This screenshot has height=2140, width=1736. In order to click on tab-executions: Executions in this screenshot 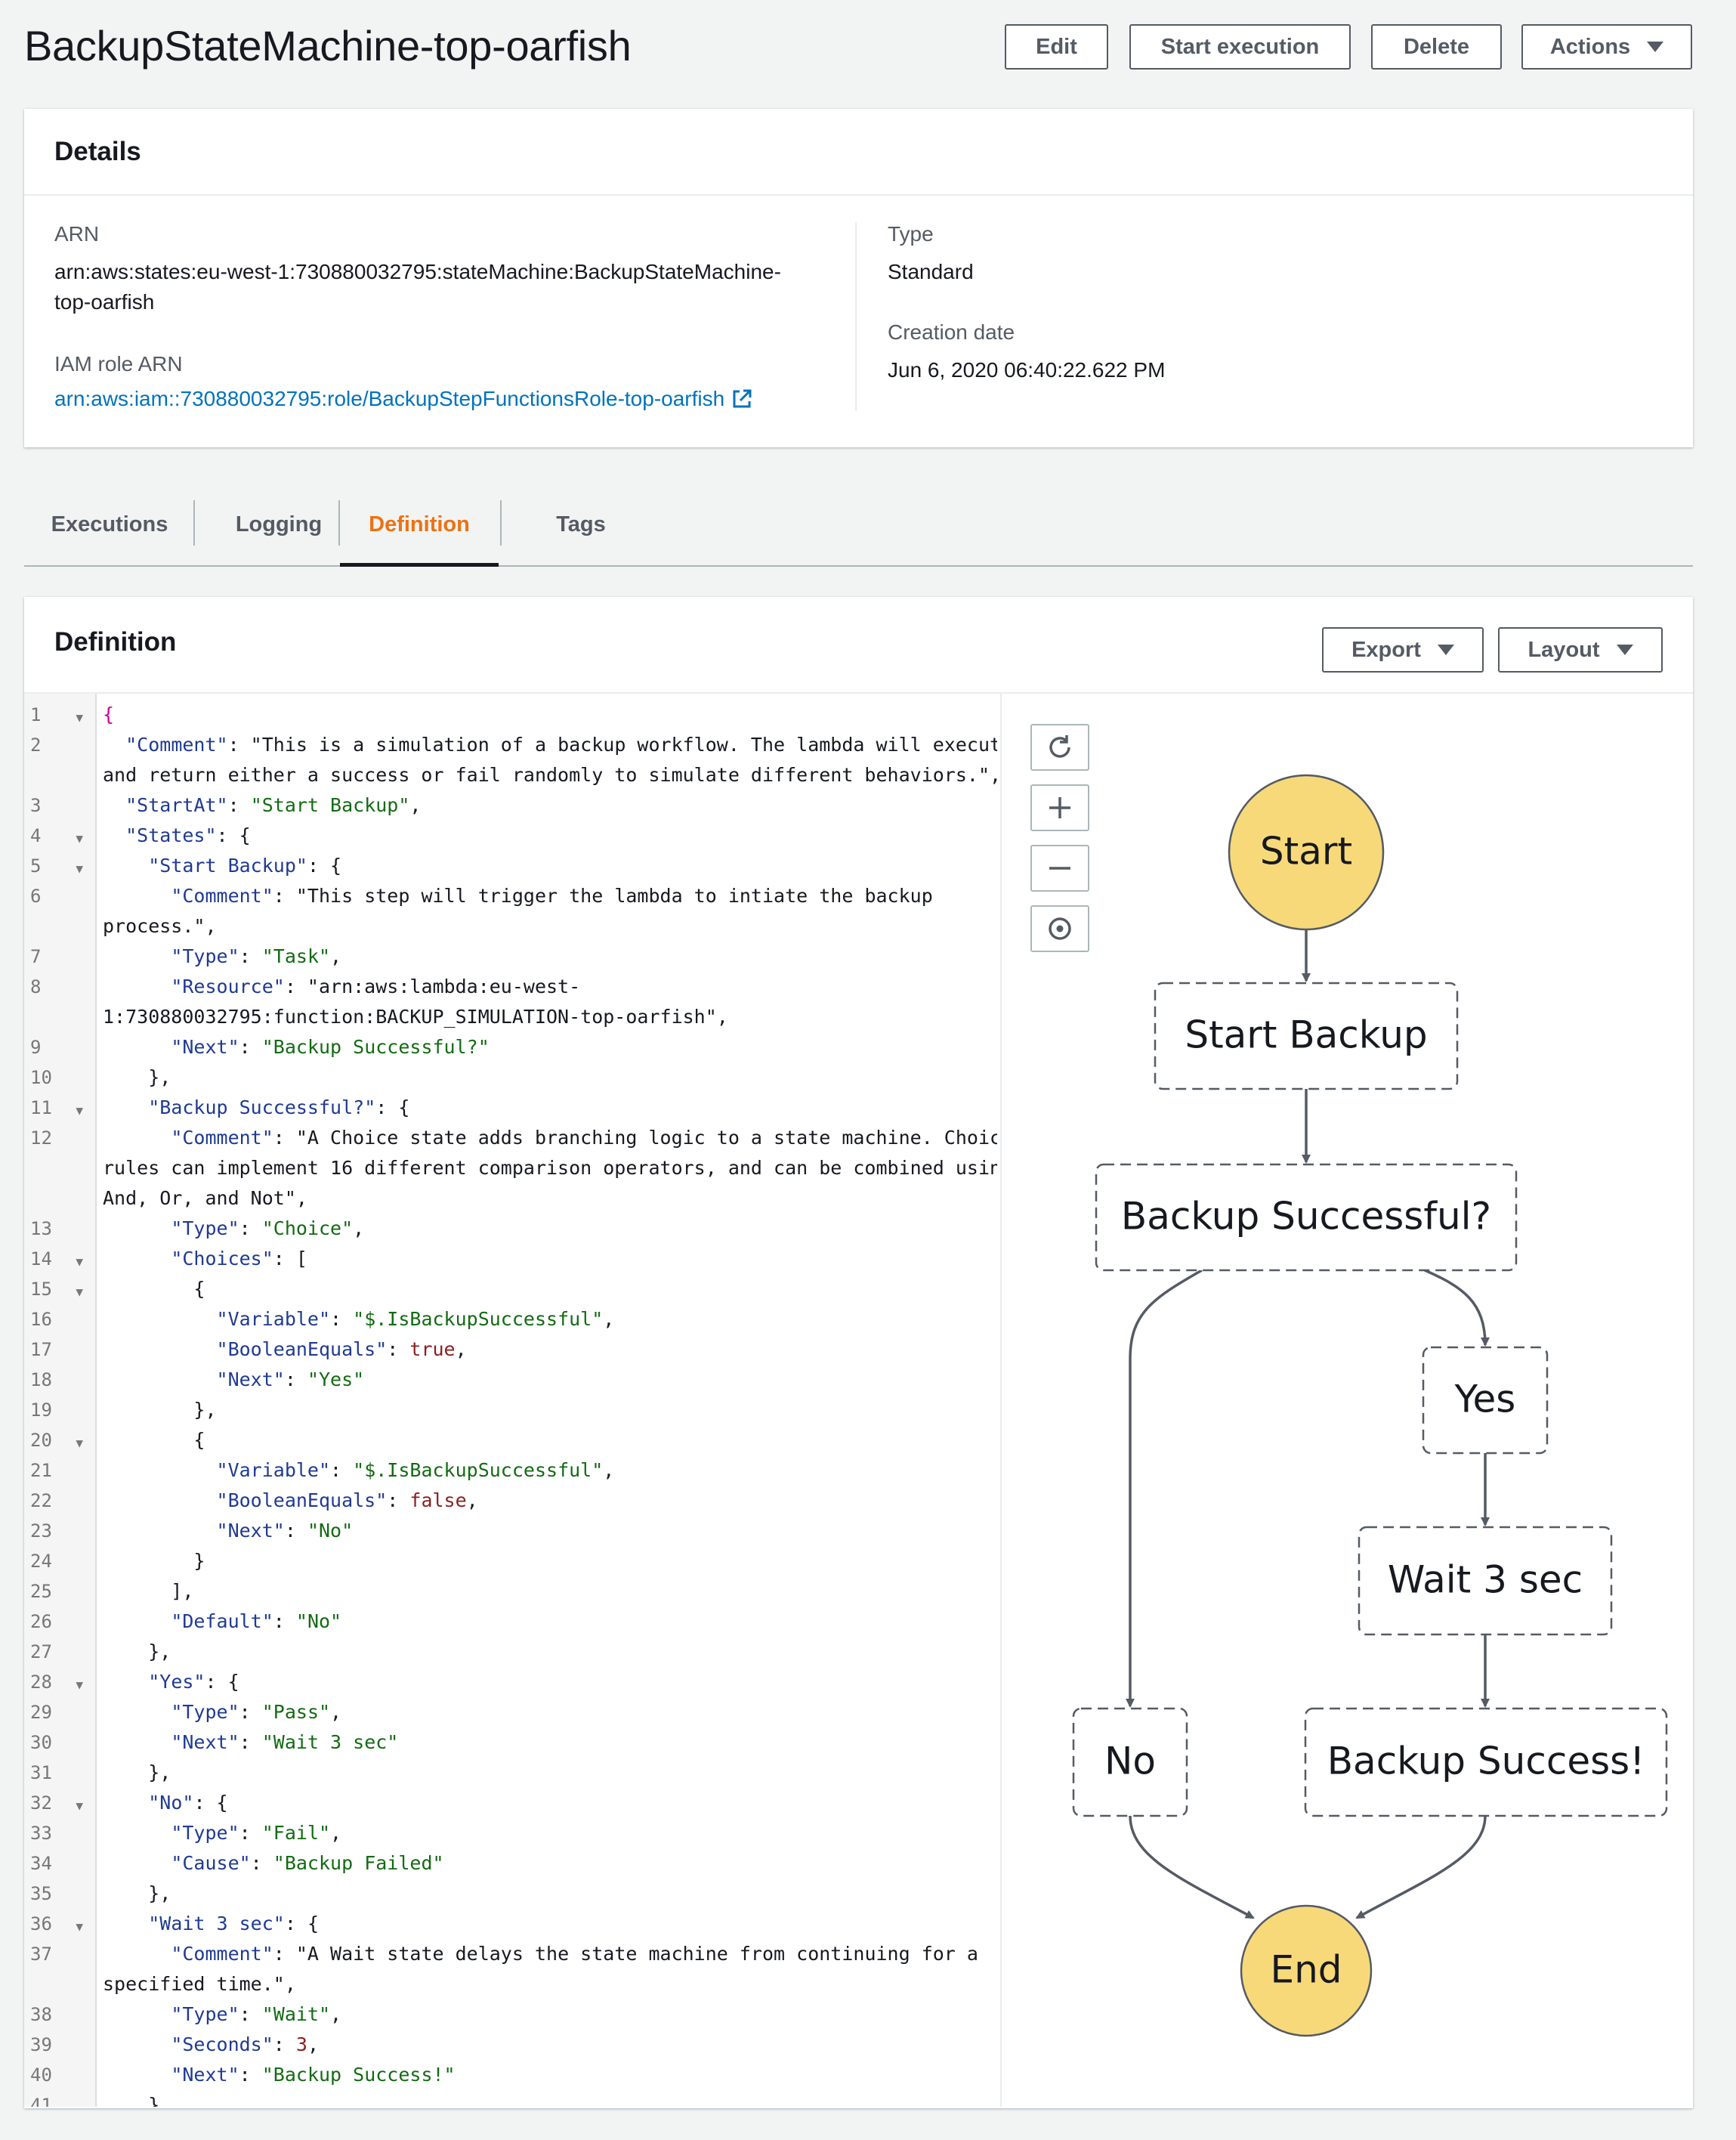, I will do `click(109, 524)`.